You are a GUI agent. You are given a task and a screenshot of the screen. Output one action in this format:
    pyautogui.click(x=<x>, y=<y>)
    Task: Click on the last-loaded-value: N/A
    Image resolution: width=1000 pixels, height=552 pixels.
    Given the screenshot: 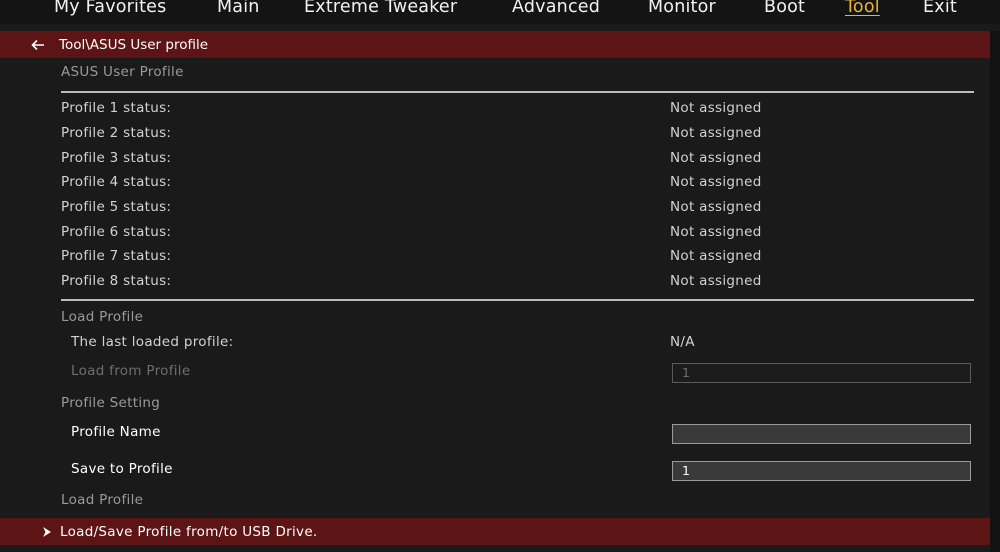 What is the action you would take?
    pyautogui.click(x=682, y=342)
    